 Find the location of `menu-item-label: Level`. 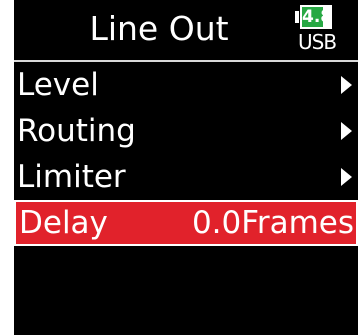

menu-item-label: Level is located at coordinates (58, 85).